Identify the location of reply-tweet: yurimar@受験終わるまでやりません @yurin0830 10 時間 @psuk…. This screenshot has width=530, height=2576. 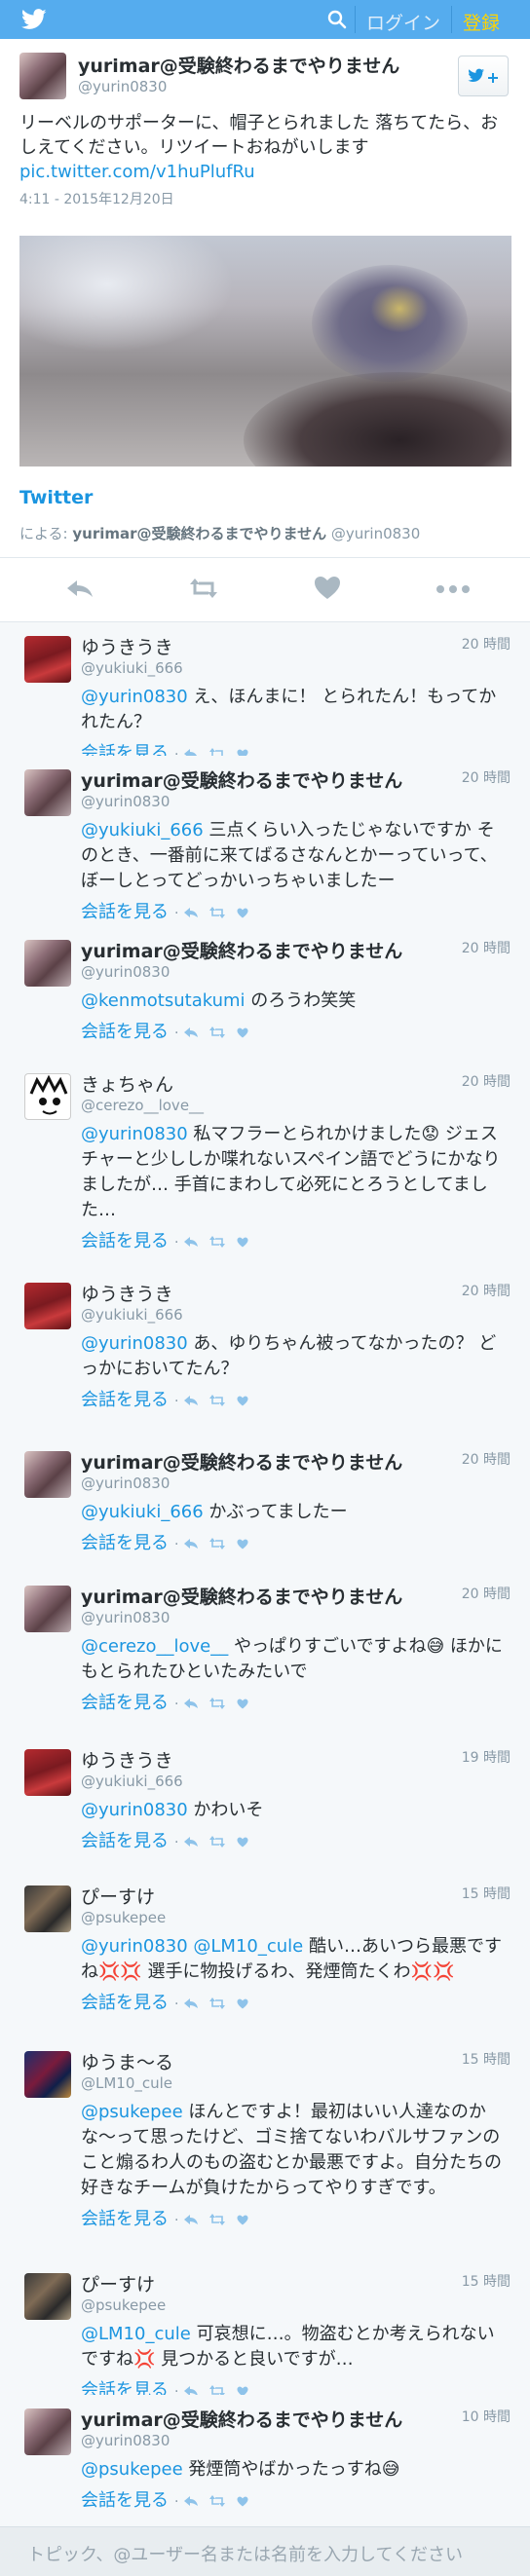
(265, 2461).